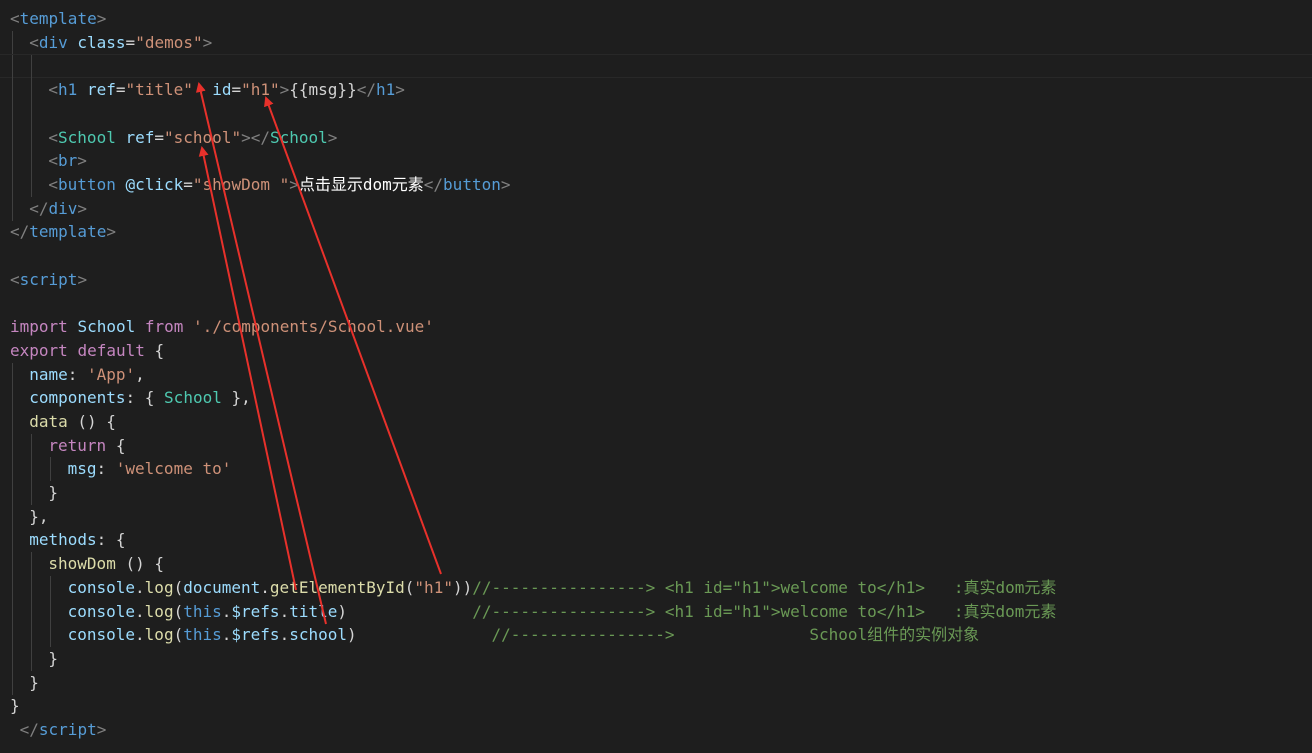 The image size is (1312, 753). What do you see at coordinates (164, 327) in the screenshot?
I see `code-token: from` at bounding box center [164, 327].